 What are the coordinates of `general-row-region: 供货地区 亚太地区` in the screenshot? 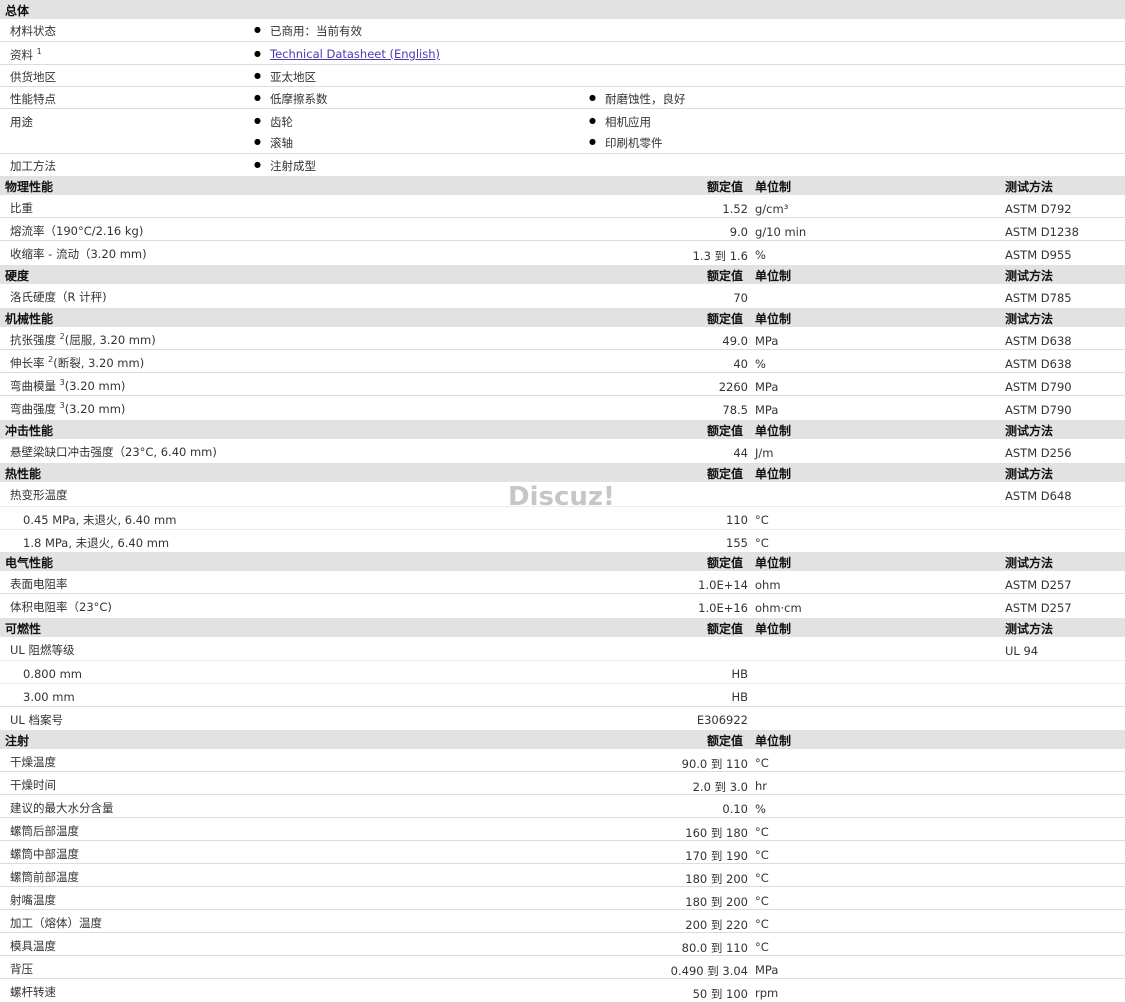 It's located at (562, 76).